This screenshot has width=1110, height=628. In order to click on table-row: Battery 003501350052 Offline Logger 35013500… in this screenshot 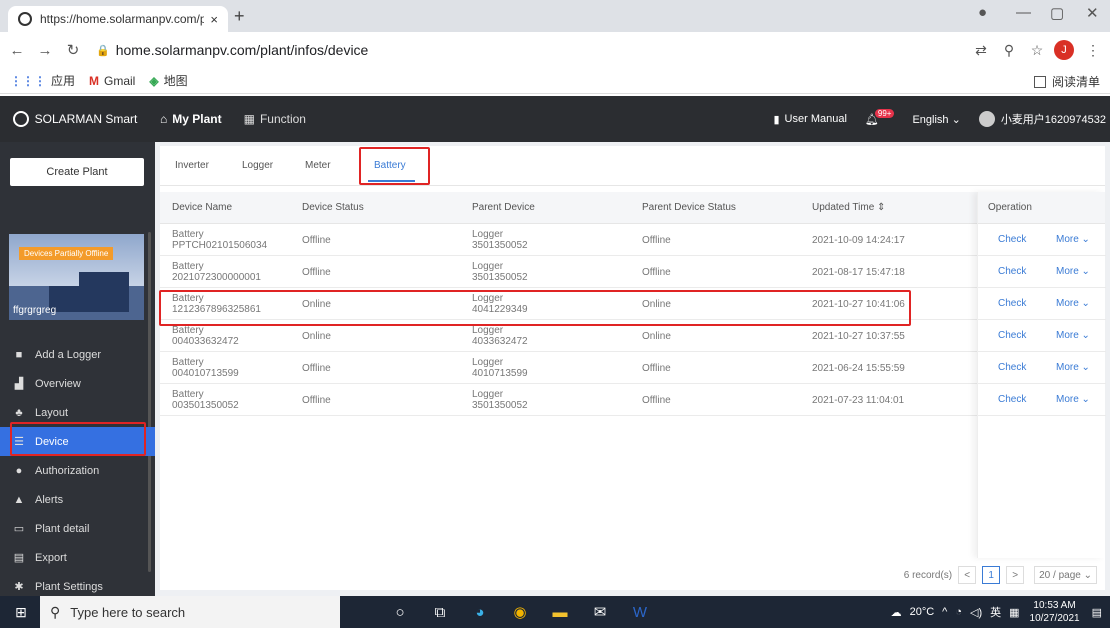, I will do `click(632, 400)`.